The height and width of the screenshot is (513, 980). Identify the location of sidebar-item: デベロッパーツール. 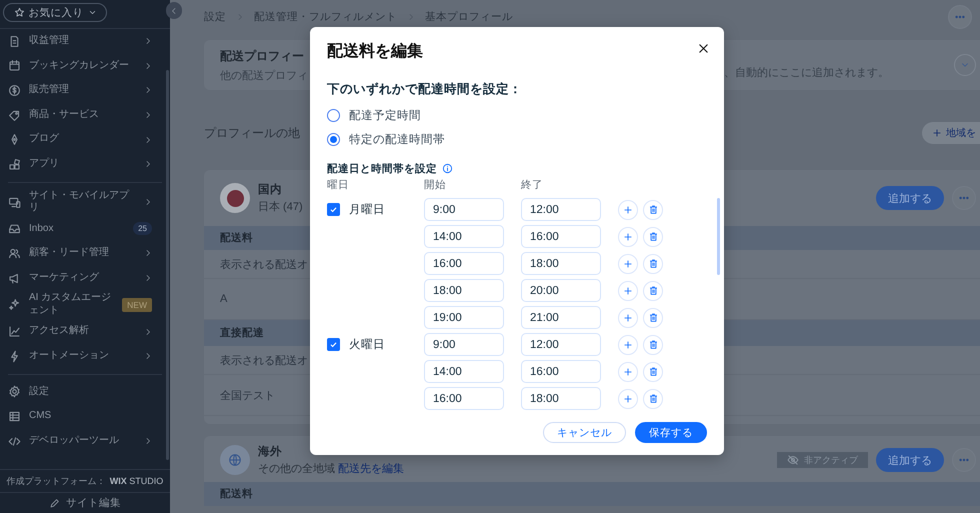
(82, 441).